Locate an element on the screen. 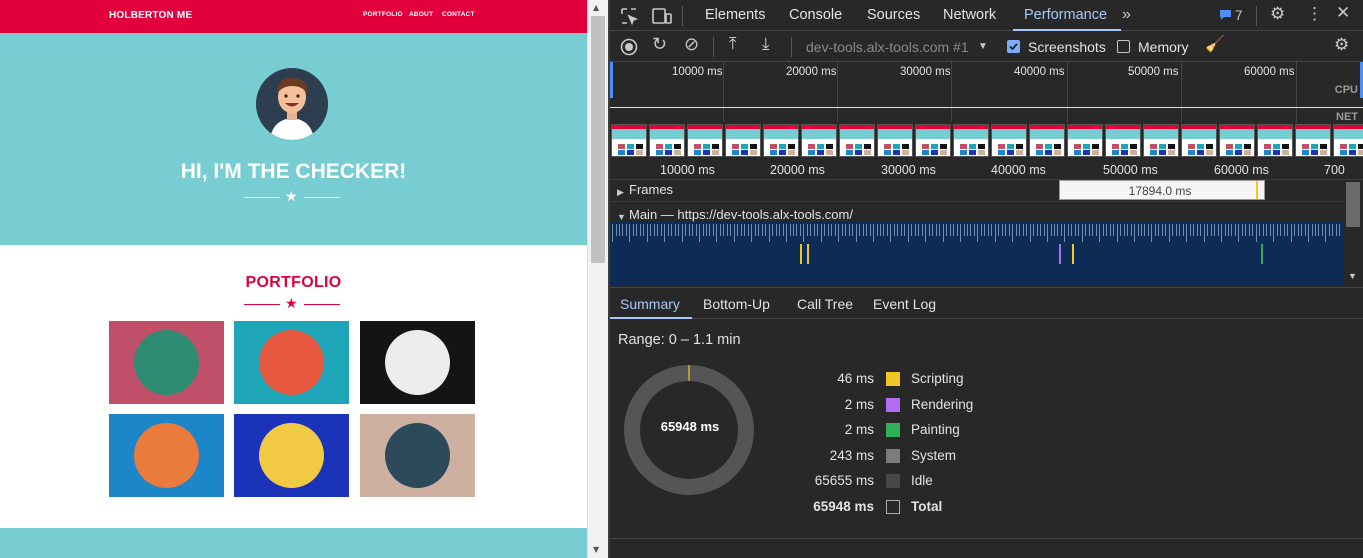 The image size is (1363, 558). memory-checkbox is located at coordinates (1123, 46).